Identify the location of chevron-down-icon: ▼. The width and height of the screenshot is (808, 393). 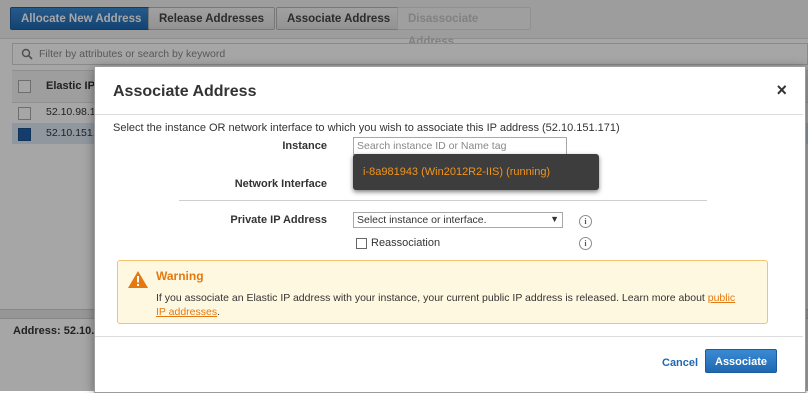
(554, 219).